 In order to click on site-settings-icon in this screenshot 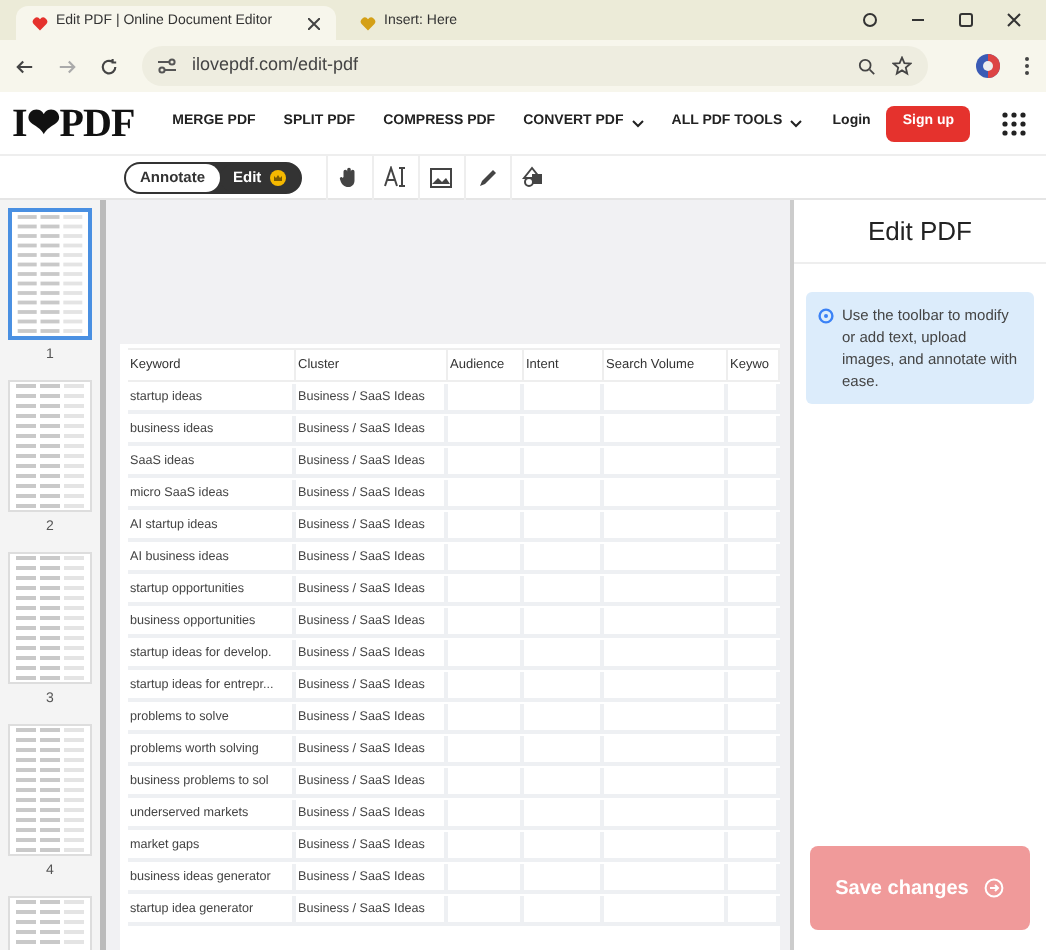, I will do `click(167, 66)`.